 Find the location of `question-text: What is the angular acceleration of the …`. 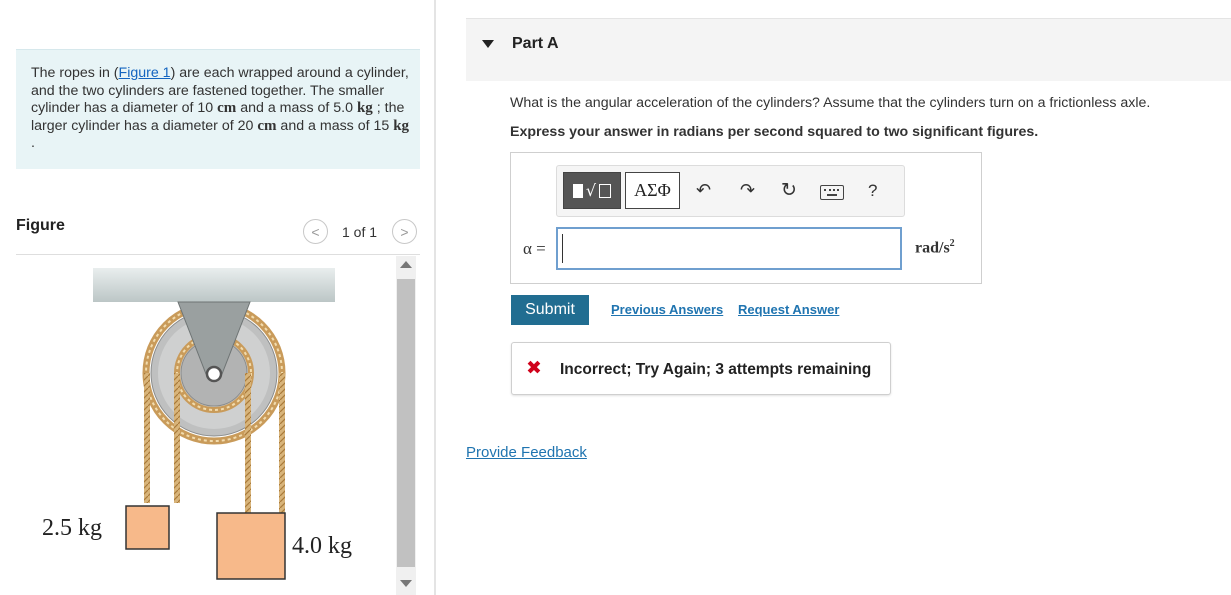

question-text: What is the angular acceleration of the … is located at coordinates (830, 103).